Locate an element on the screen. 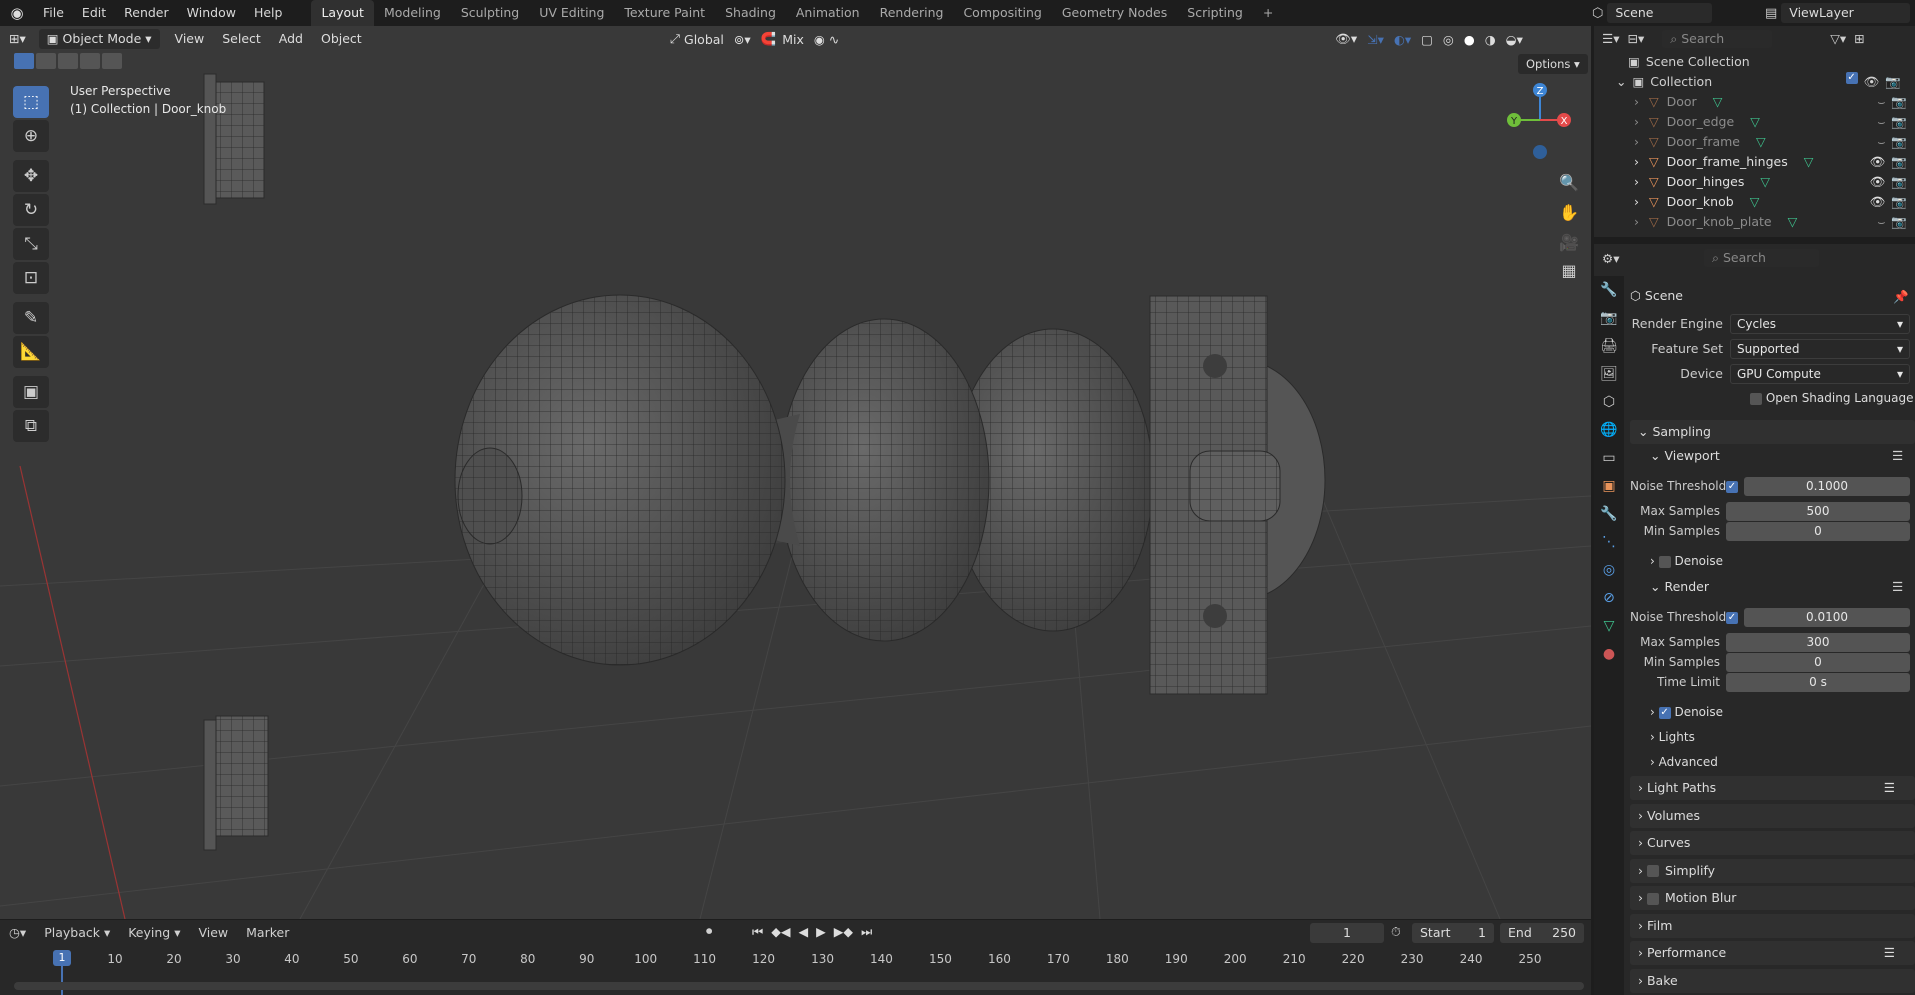 The image size is (1915, 995). overlay-toggle-icon: ◐▾ is located at coordinates (1402, 39).